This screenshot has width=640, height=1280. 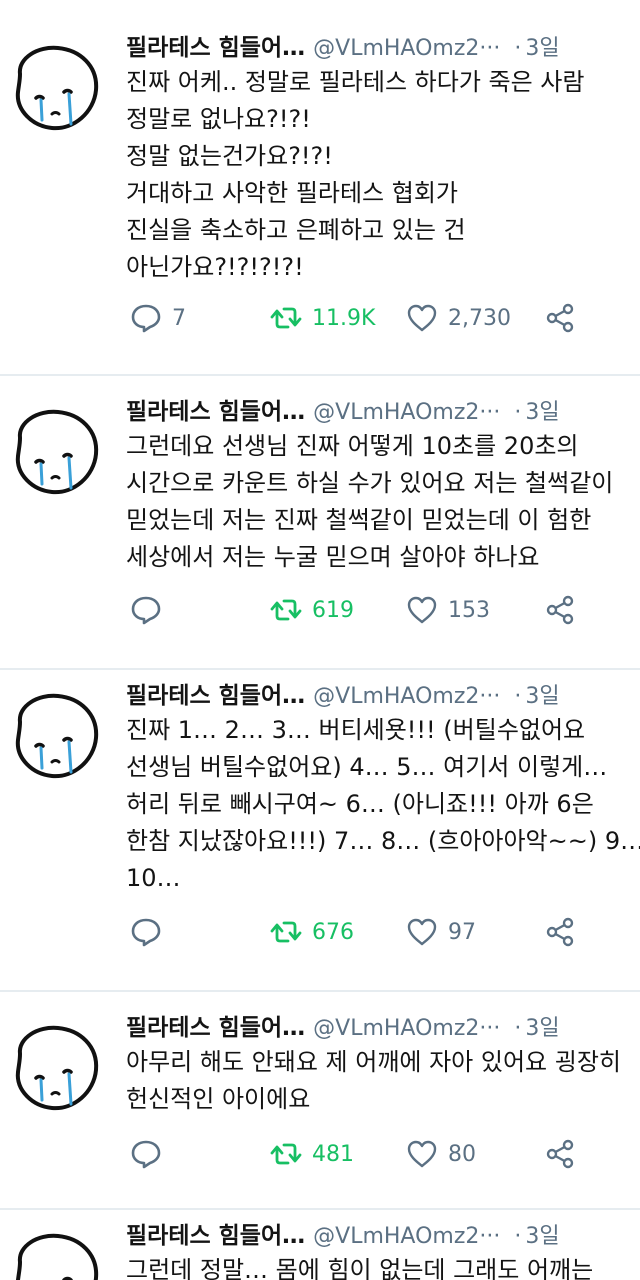 What do you see at coordinates (179, 318) in the screenshot?
I see `reply-count: 7` at bounding box center [179, 318].